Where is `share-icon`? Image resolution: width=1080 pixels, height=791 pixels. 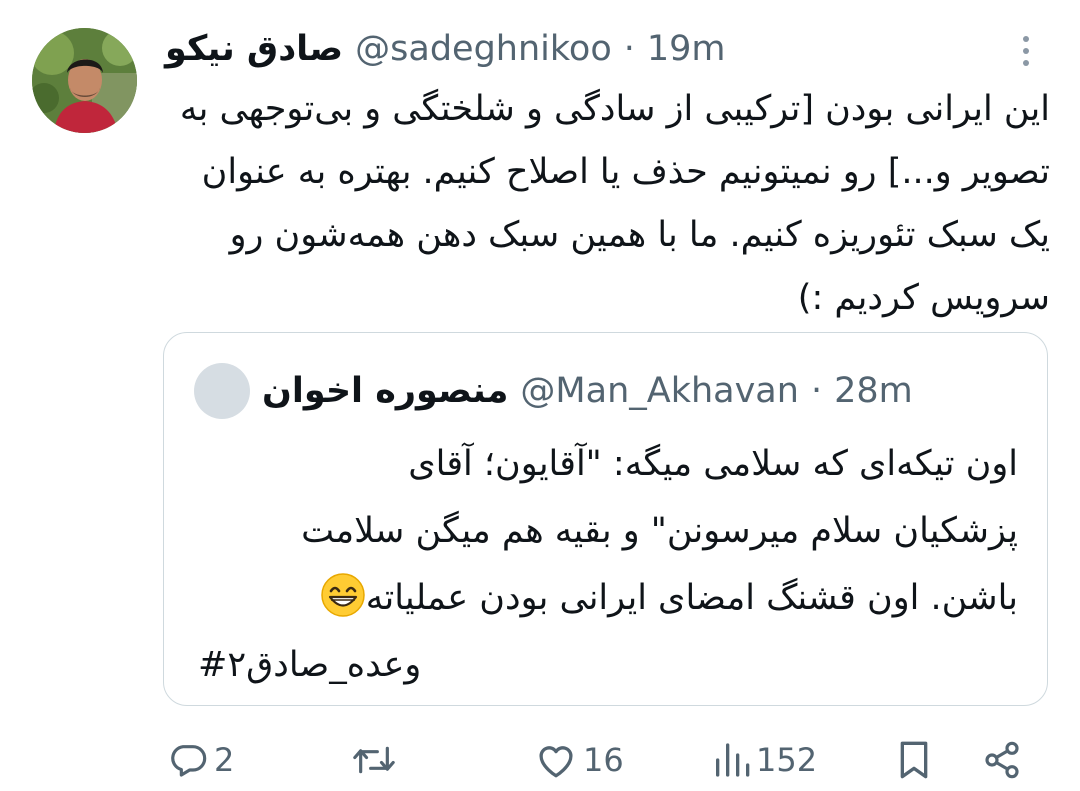
share-icon is located at coordinates (1002, 760).